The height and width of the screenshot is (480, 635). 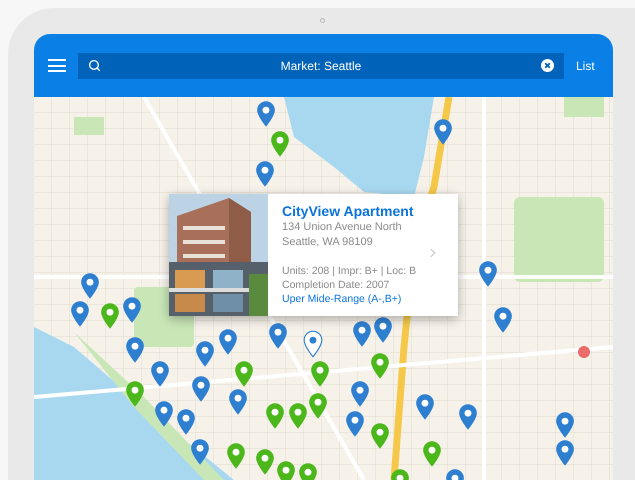 I want to click on property-detail: Units: 208 | Impr: B+ | Loc: B, so click(x=350, y=271).